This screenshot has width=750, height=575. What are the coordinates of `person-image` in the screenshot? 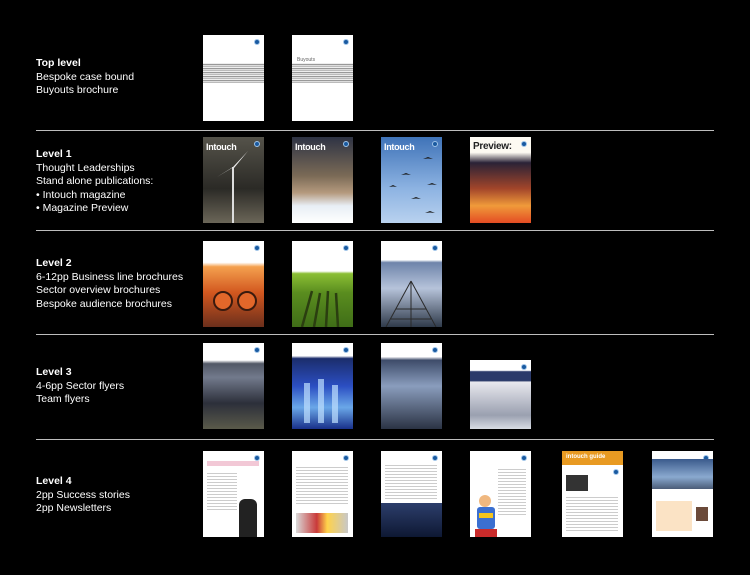 It's located at (248, 518).